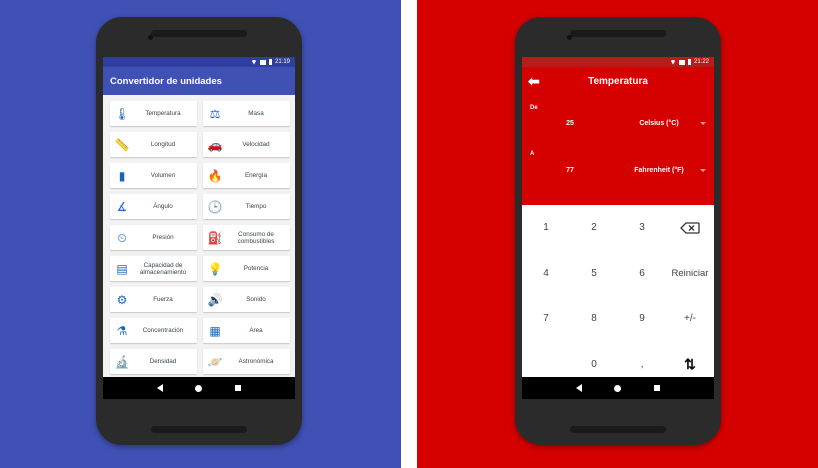 The height and width of the screenshot is (468, 818). What do you see at coordinates (163, 268) in the screenshot?
I see `category-label: Capacidad de almacenamiento` at bounding box center [163, 268].